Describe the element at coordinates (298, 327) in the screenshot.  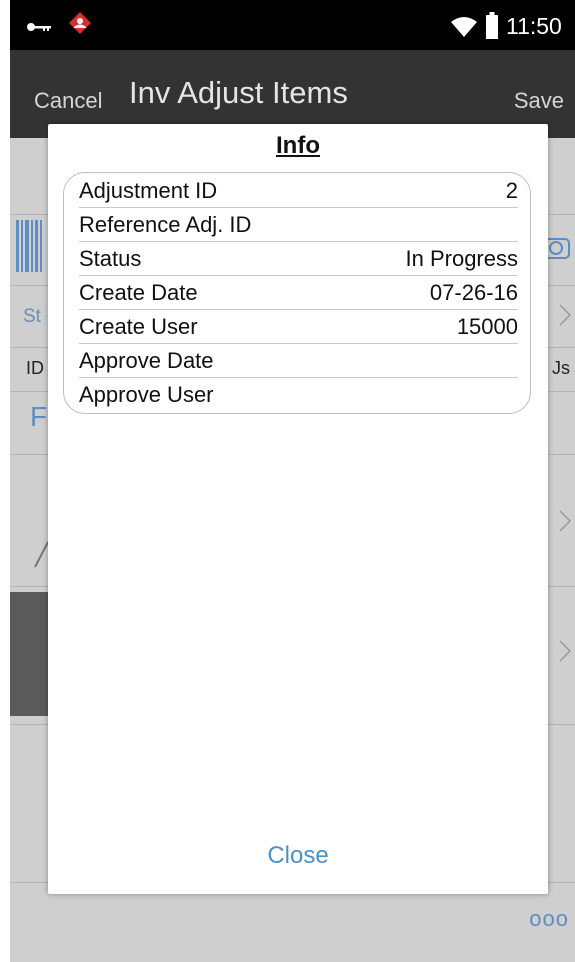
I see `info-row-create-user: Create User 15000` at that location.